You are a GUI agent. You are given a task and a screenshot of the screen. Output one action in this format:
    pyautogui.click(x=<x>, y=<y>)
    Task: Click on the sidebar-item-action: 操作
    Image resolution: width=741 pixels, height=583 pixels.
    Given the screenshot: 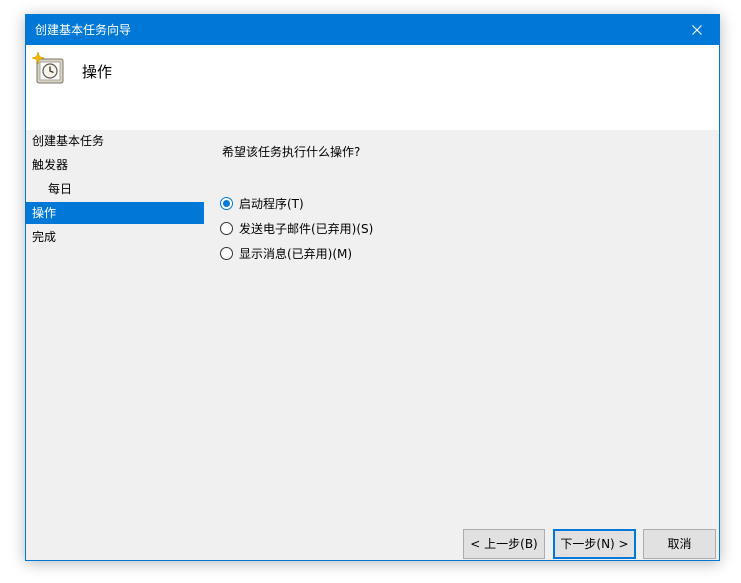 What is the action you would take?
    pyautogui.click(x=115, y=213)
    